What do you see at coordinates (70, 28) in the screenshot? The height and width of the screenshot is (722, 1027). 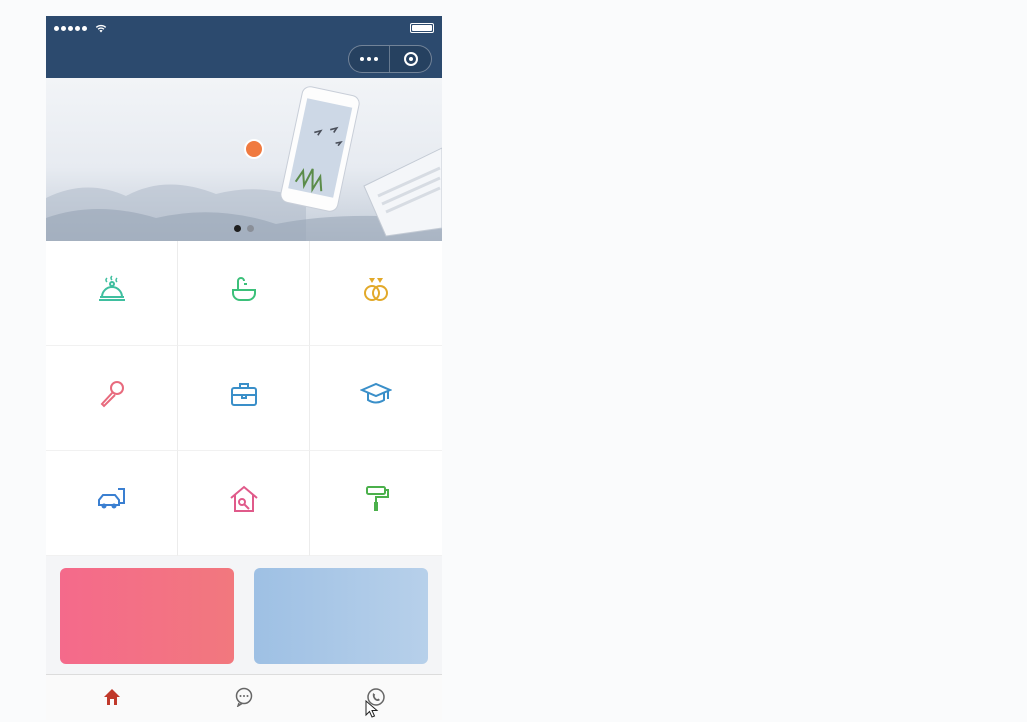 I see `signal-icon` at bounding box center [70, 28].